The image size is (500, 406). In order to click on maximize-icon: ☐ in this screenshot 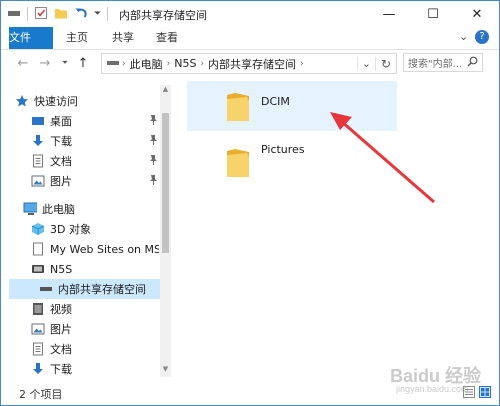, I will do `click(433, 14)`.